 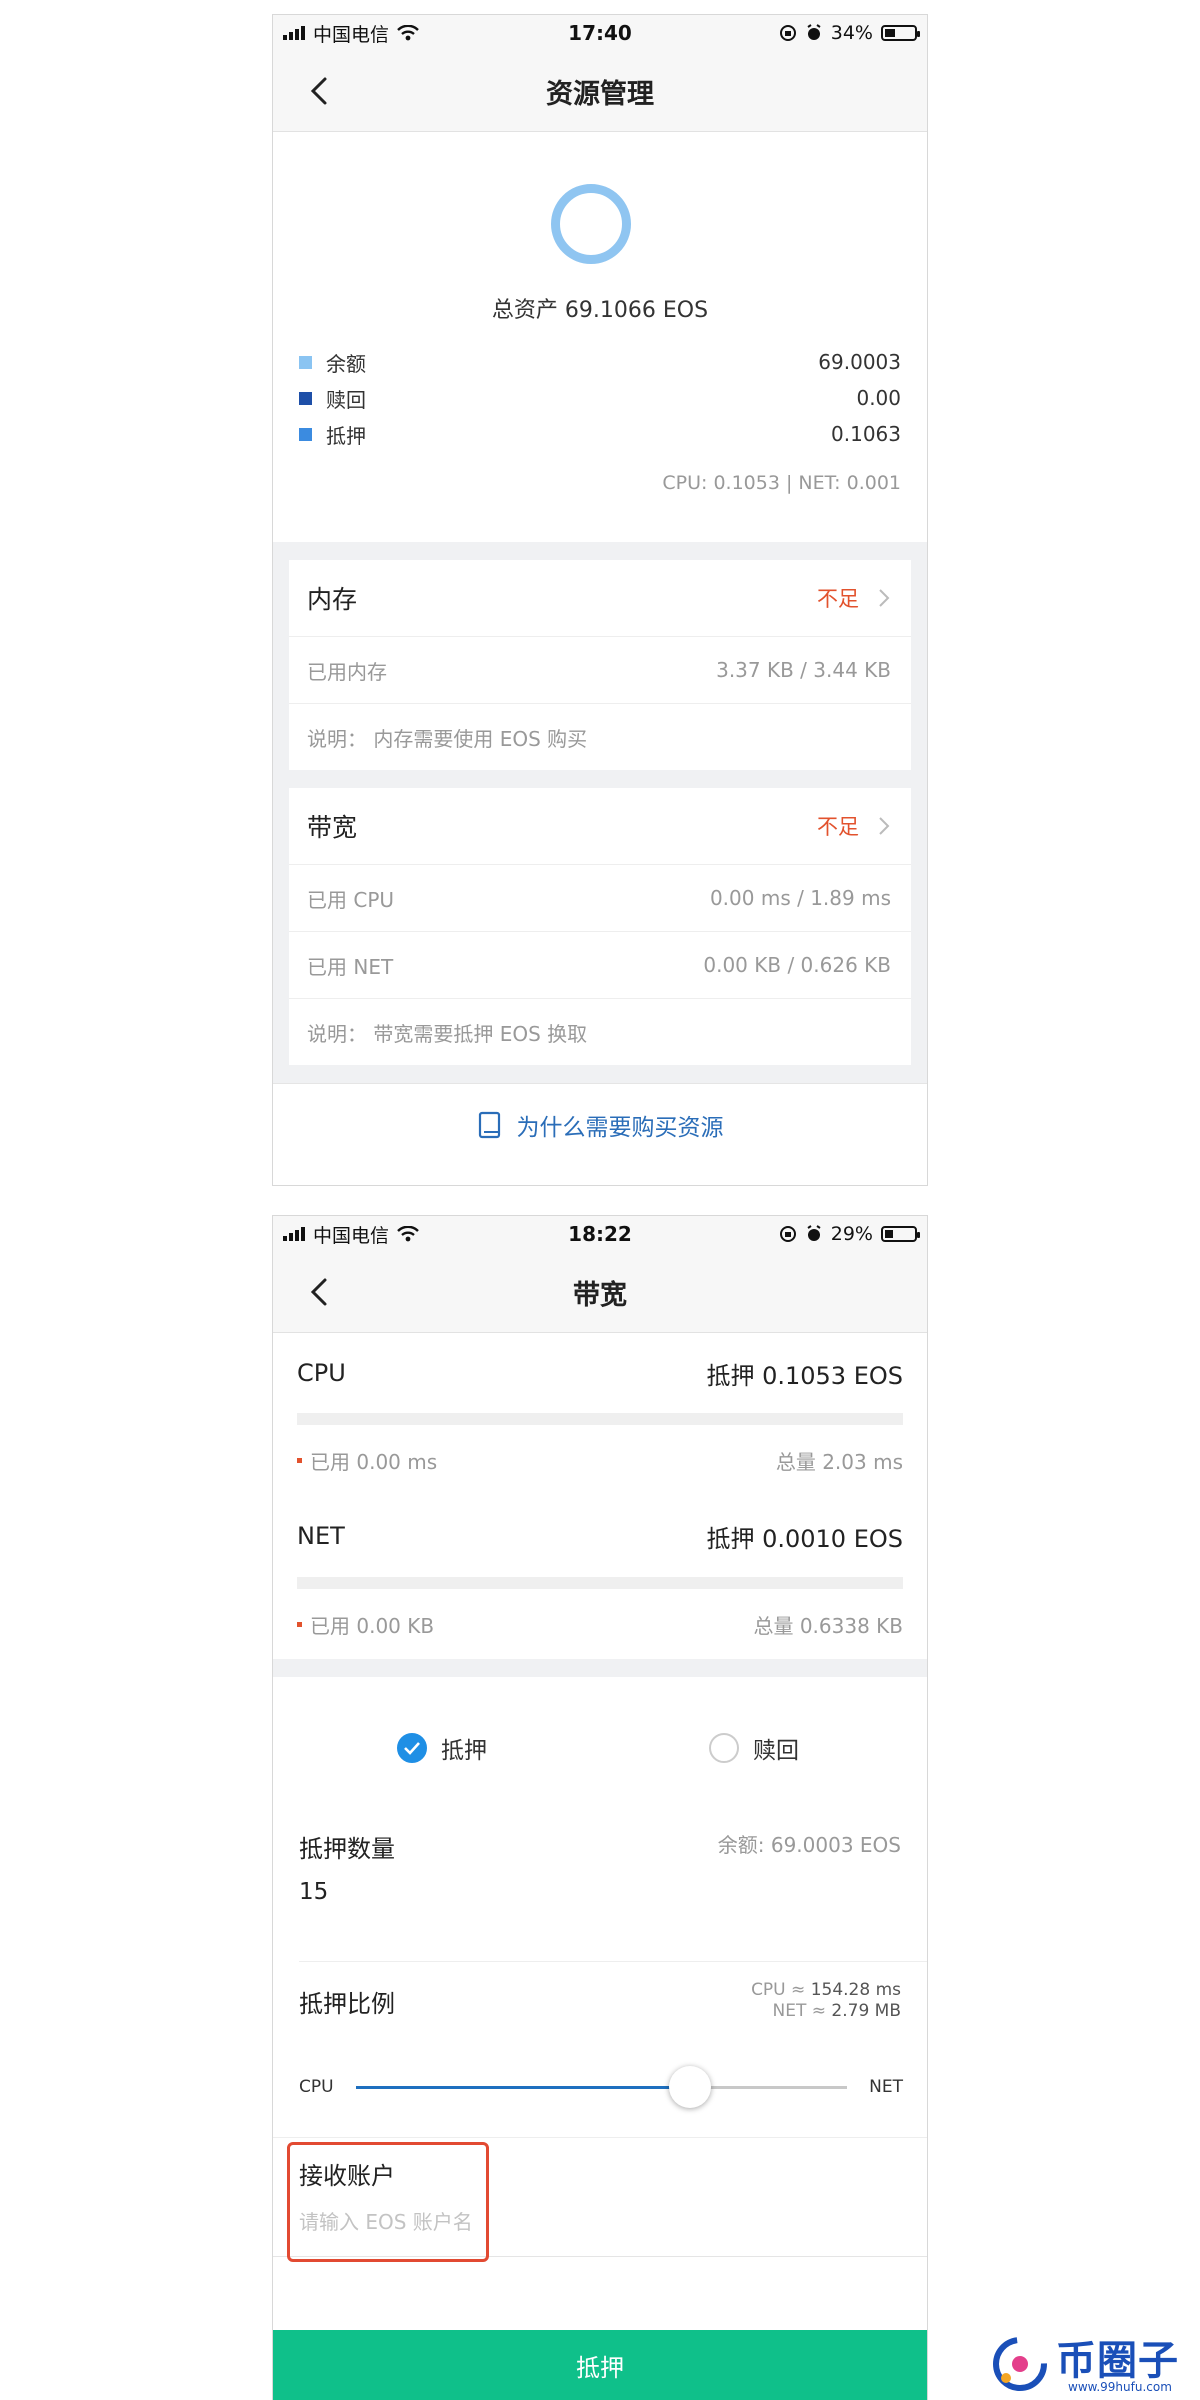 I want to click on orientation-lock-icon, so click(x=787, y=1234).